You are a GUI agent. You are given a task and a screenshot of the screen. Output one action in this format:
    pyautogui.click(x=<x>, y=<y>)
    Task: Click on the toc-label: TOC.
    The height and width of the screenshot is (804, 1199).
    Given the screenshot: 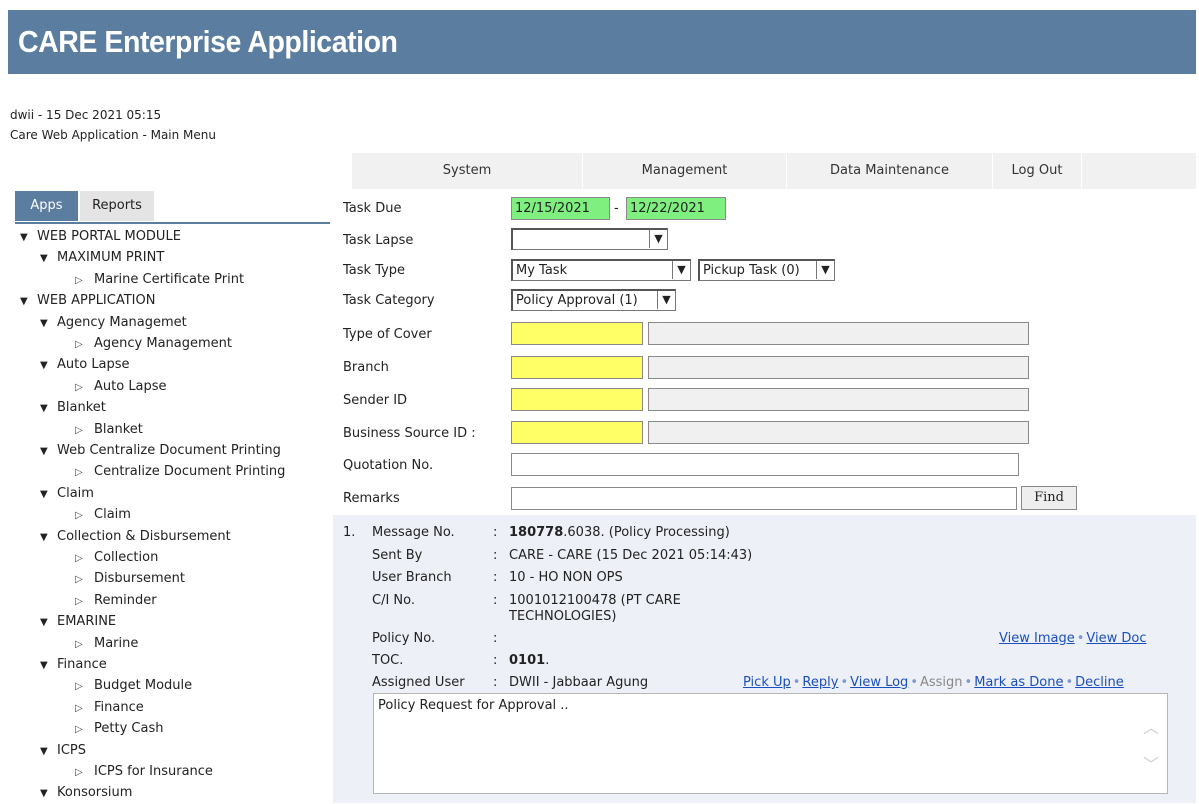 What is the action you would take?
    pyautogui.click(x=388, y=660)
    